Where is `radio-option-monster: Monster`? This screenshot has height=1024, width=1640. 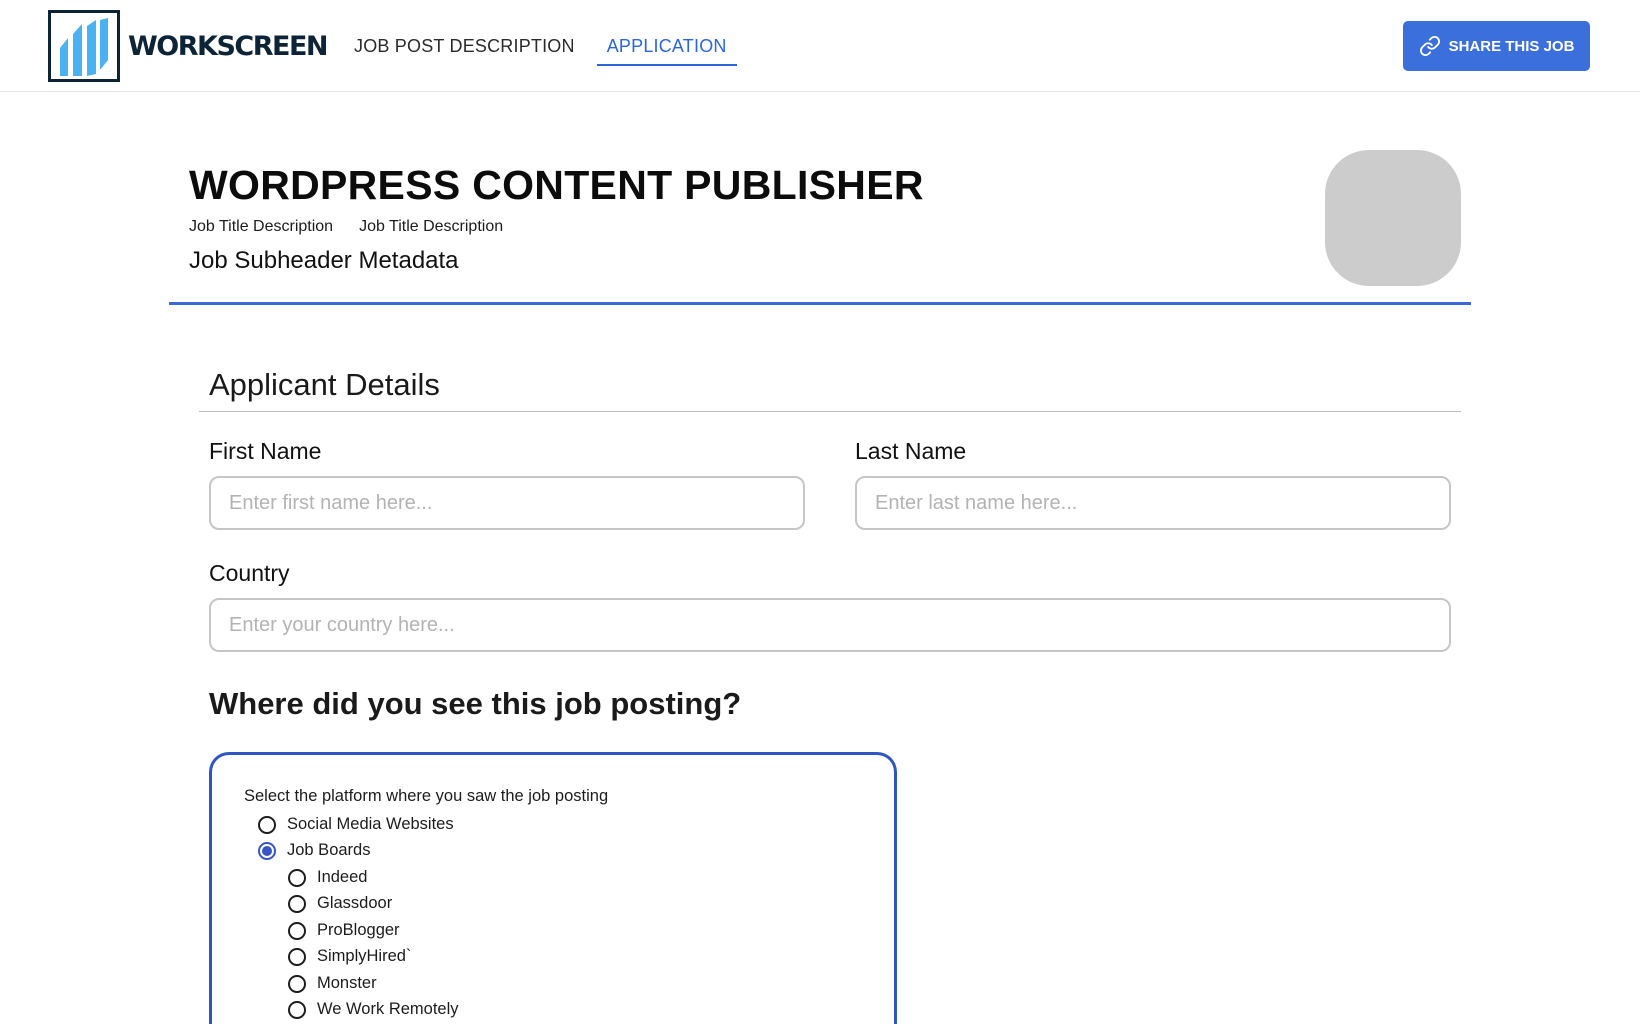
radio-option-monster: Monster is located at coordinates (332, 983).